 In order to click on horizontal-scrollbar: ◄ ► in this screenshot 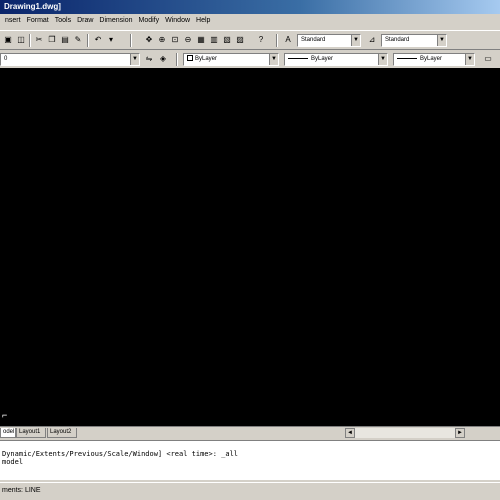, I will do `click(405, 433)`.